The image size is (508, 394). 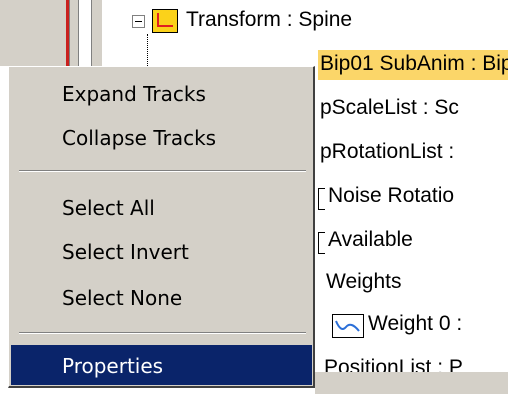 I want to click on tree-row-label: Noise Rotatio, so click(x=391, y=195).